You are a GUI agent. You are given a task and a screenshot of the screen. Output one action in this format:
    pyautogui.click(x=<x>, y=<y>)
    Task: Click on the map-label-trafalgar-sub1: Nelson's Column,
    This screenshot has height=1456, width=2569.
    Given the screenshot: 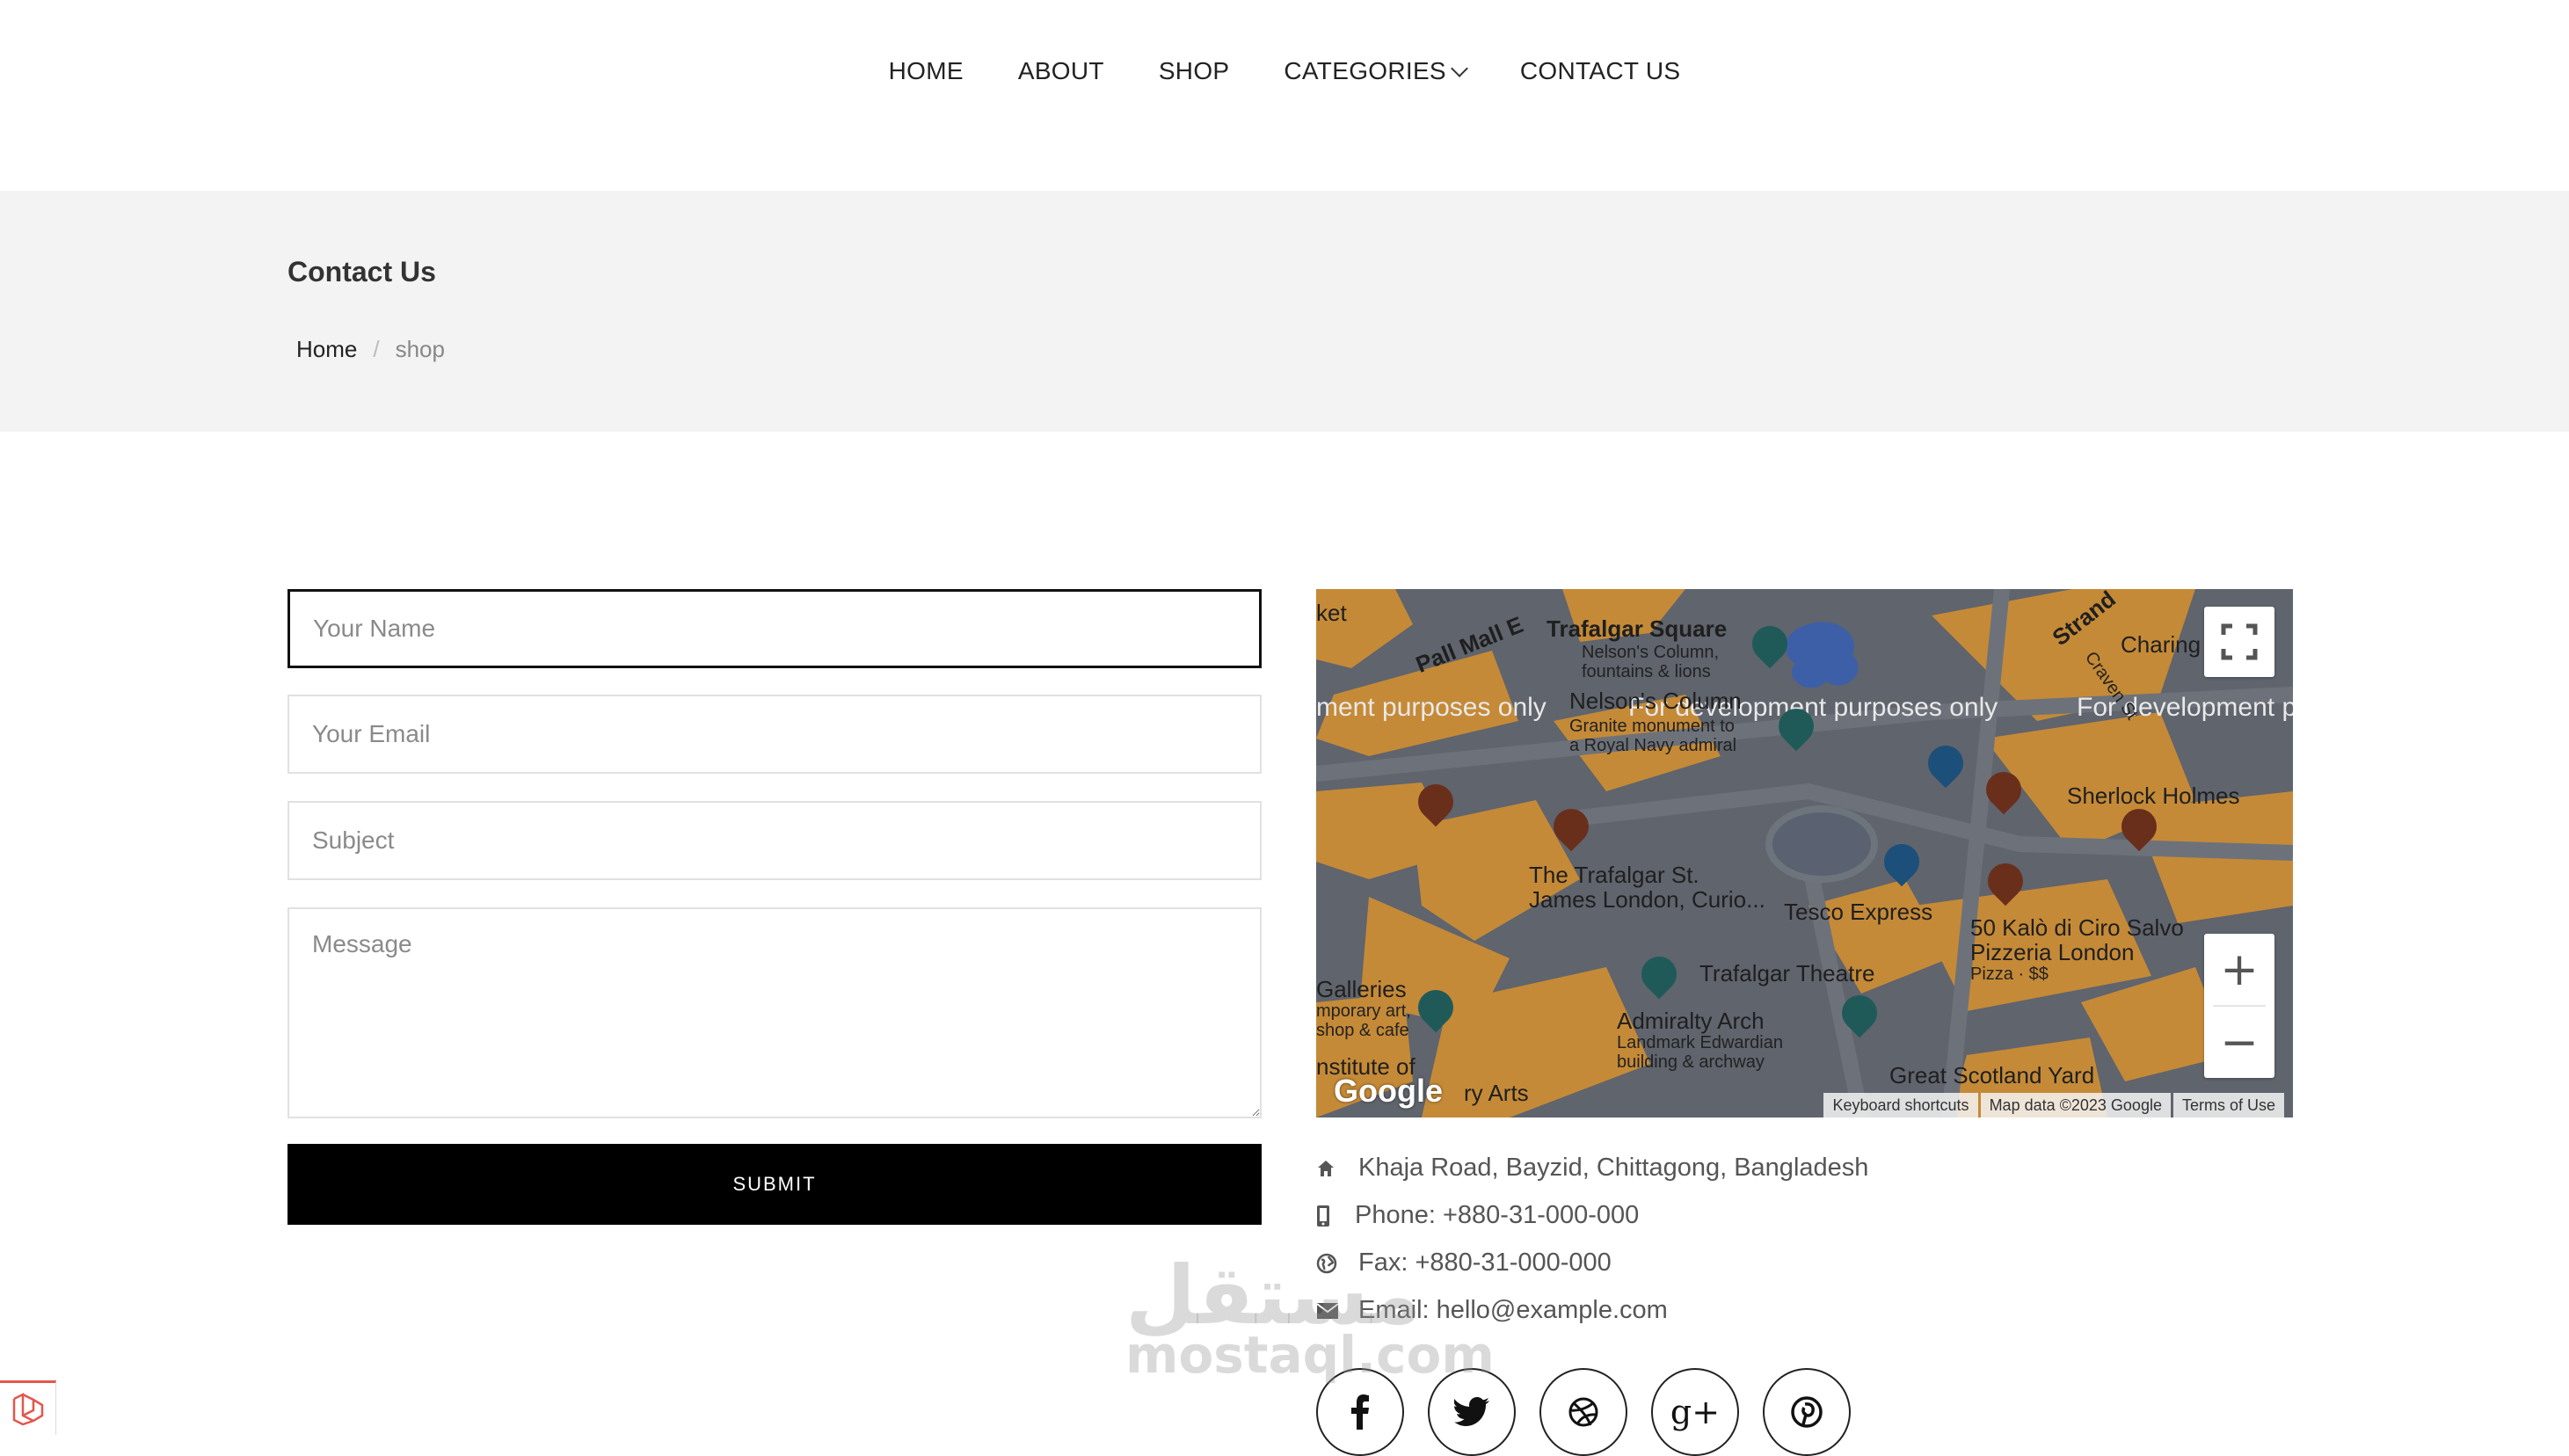 What is the action you would take?
    pyautogui.click(x=1651, y=652)
    